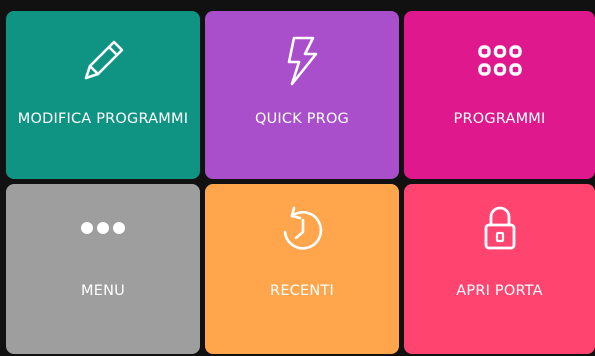  What do you see at coordinates (103, 291) in the screenshot?
I see `menu-label: MENU` at bounding box center [103, 291].